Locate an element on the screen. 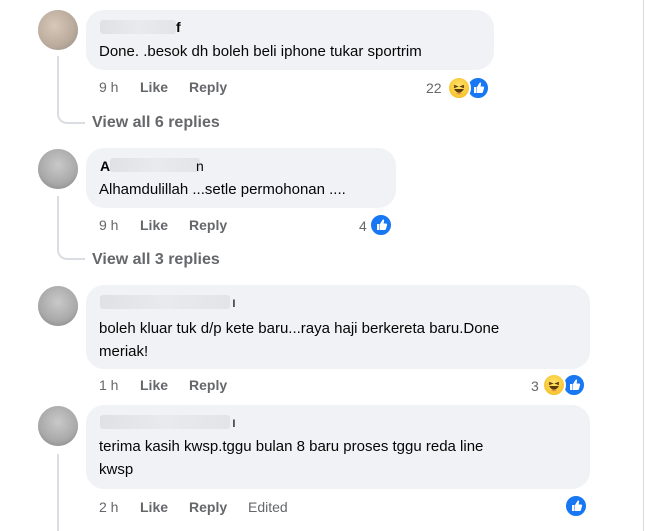 This screenshot has width=651, height=531. reaction-count: 4 is located at coordinates (363, 226).